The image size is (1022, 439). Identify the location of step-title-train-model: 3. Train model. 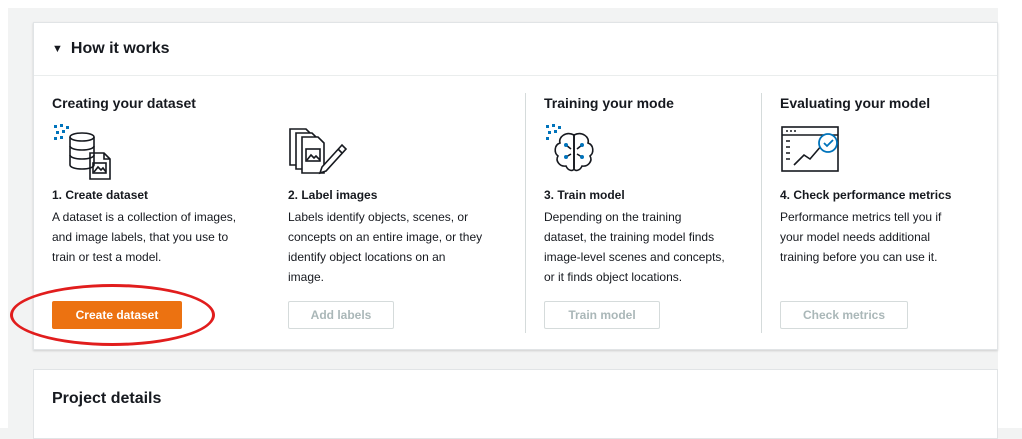
(584, 195).